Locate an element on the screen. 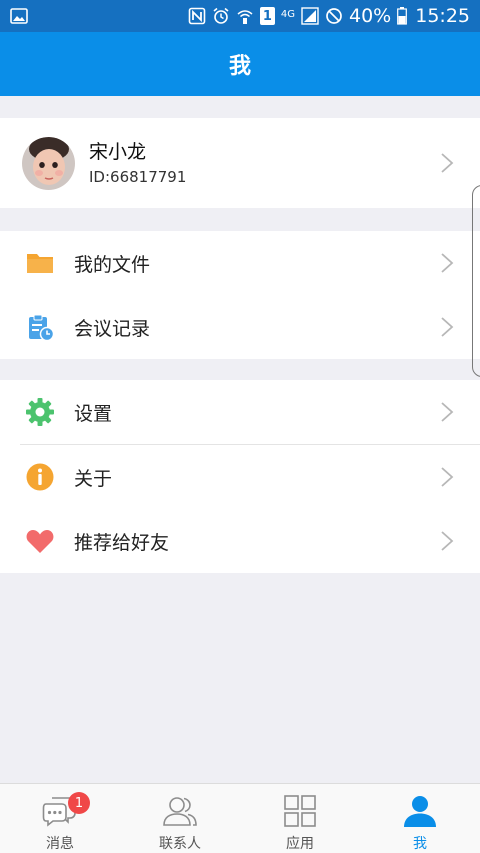 This screenshot has height=853, width=480. contacts-icon is located at coordinates (180, 811).